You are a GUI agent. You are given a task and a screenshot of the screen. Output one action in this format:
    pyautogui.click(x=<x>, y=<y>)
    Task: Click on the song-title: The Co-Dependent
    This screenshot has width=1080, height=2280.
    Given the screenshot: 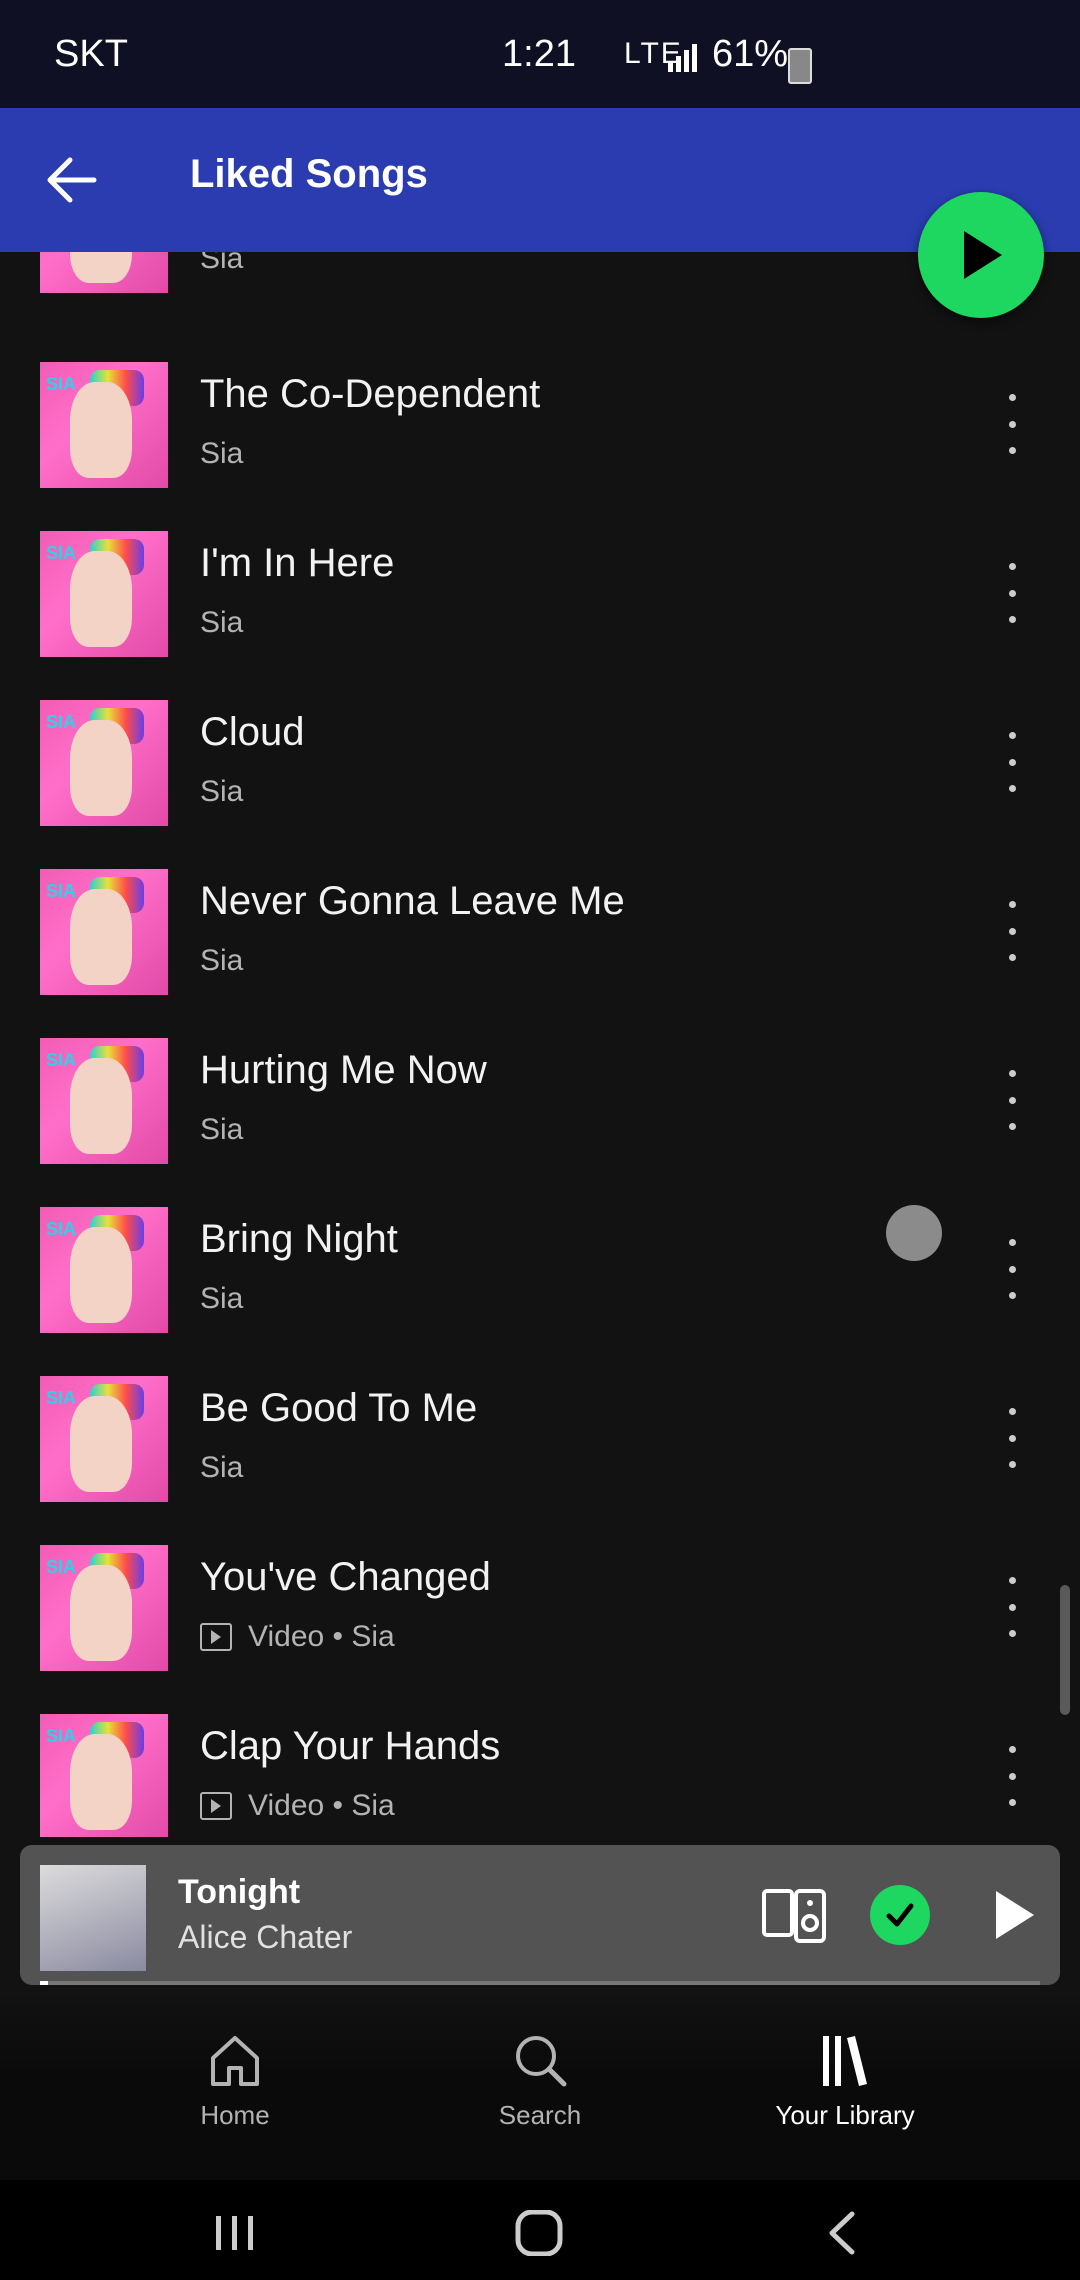 What is the action you would take?
    pyautogui.click(x=370, y=394)
    